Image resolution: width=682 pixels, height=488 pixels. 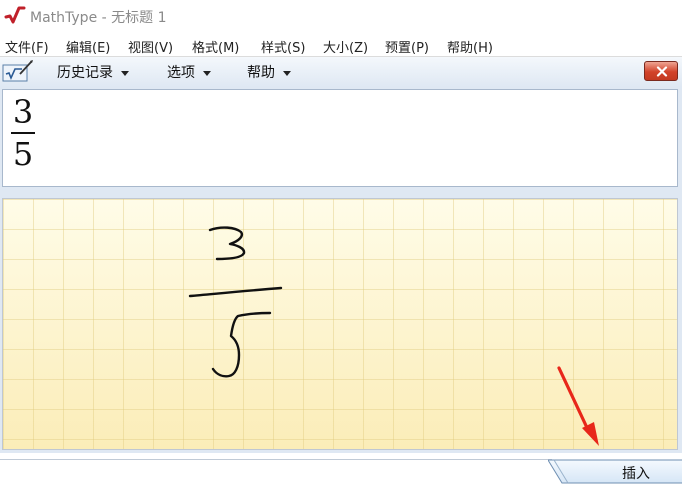 I want to click on insert-button-label: 插入, so click(x=636, y=474).